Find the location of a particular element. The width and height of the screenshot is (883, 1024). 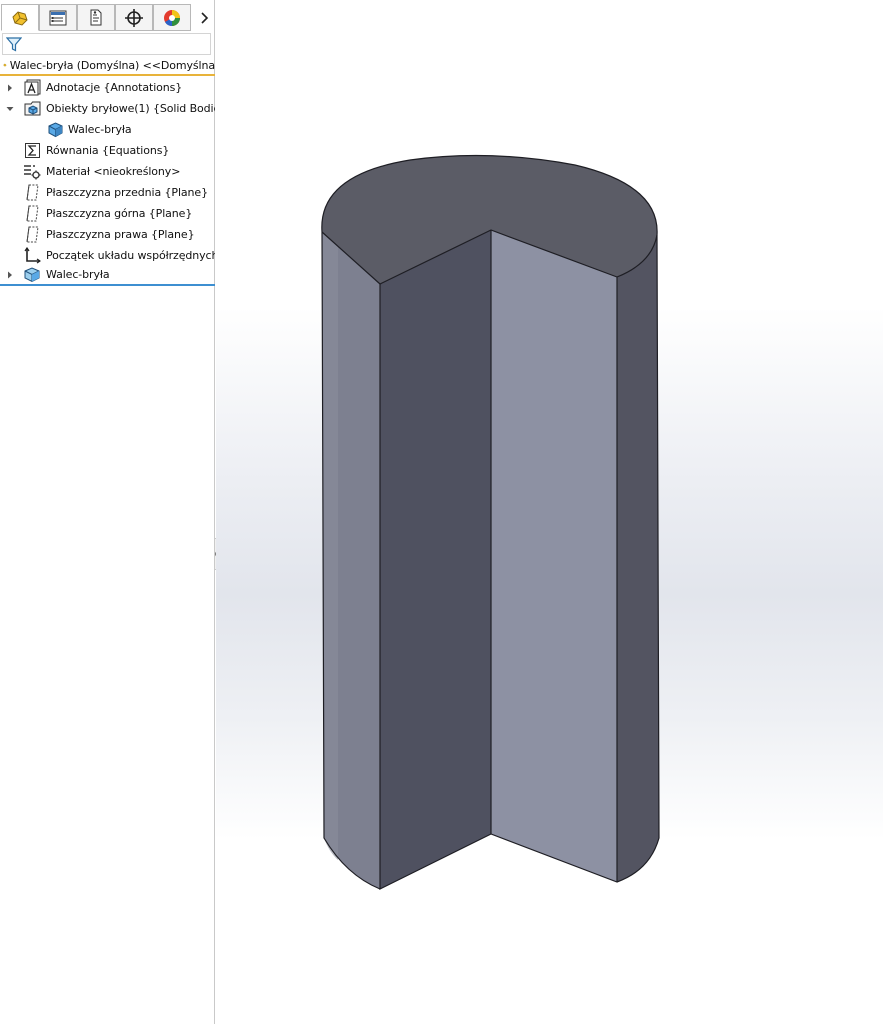

tab-feature-manager is located at coordinates (20, 17).